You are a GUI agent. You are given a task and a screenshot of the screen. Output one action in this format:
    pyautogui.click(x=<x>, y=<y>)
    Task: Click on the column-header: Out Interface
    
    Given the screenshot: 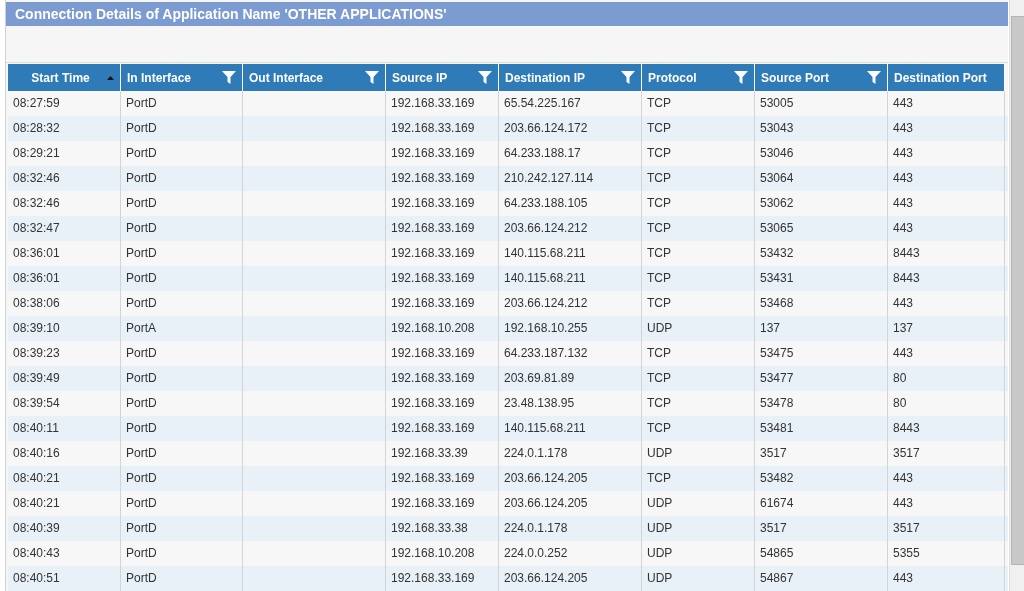 What is the action you would take?
    pyautogui.click(x=314, y=77)
    